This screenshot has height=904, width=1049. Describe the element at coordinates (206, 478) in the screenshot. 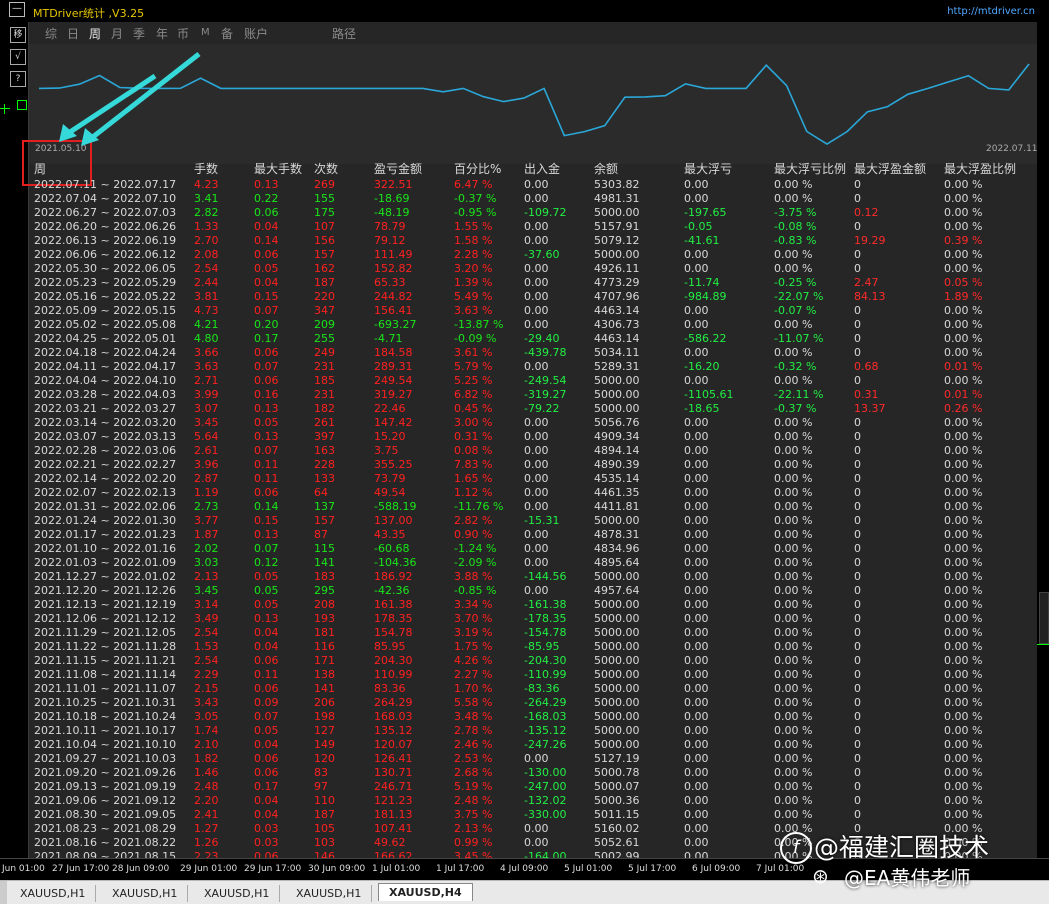

I see `cell-lots: 2.87` at that location.